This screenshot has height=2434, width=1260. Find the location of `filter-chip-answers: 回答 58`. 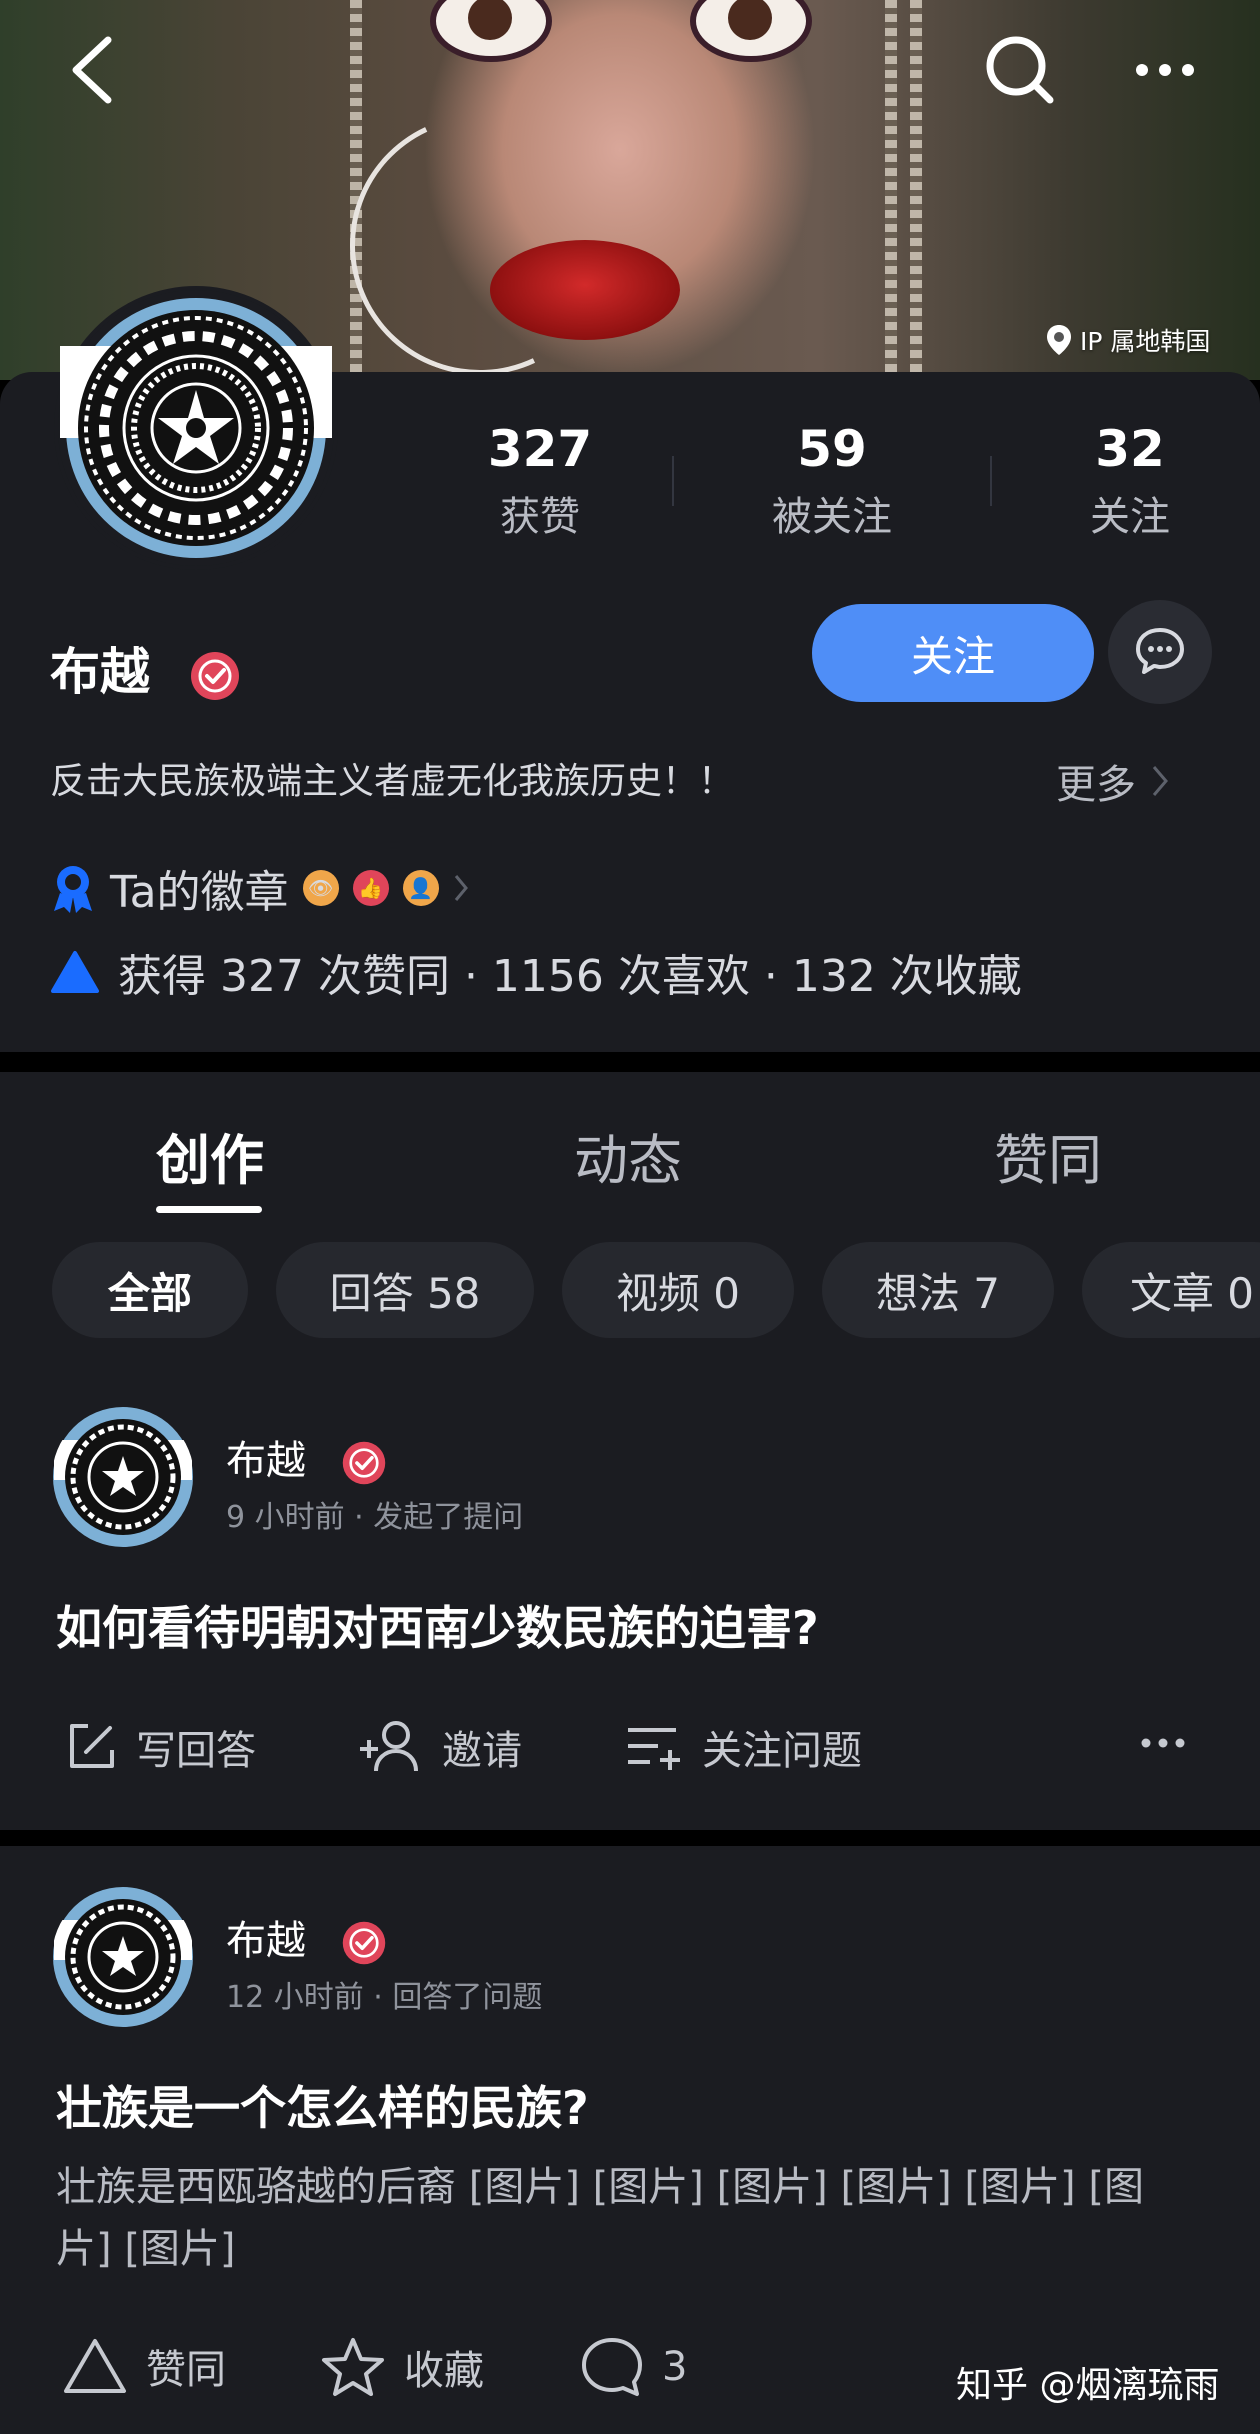

filter-chip-answers: 回答 58 is located at coordinates (405, 1290).